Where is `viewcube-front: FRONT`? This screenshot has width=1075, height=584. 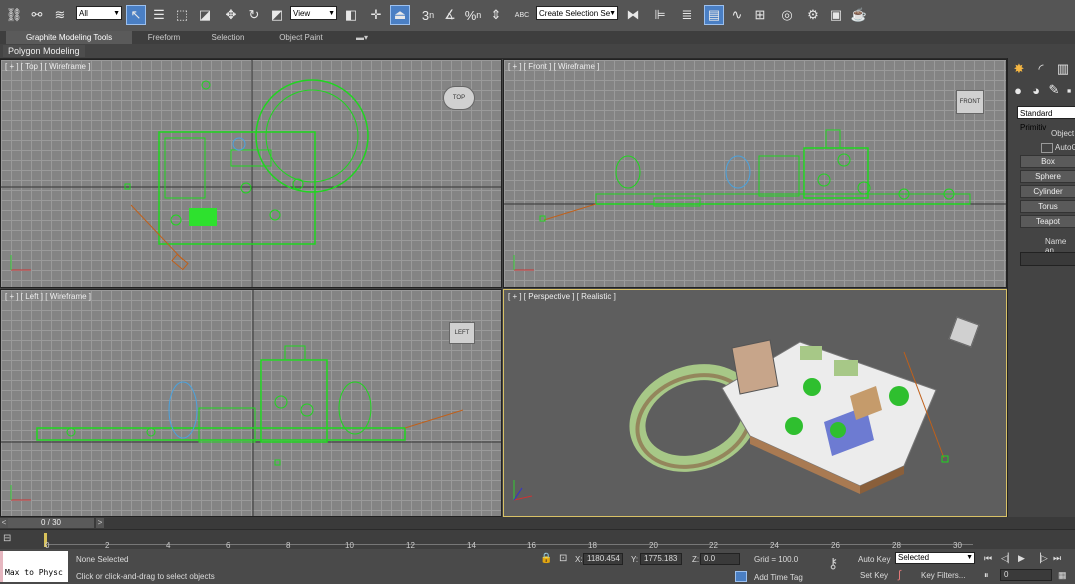 viewcube-front: FRONT is located at coordinates (970, 102).